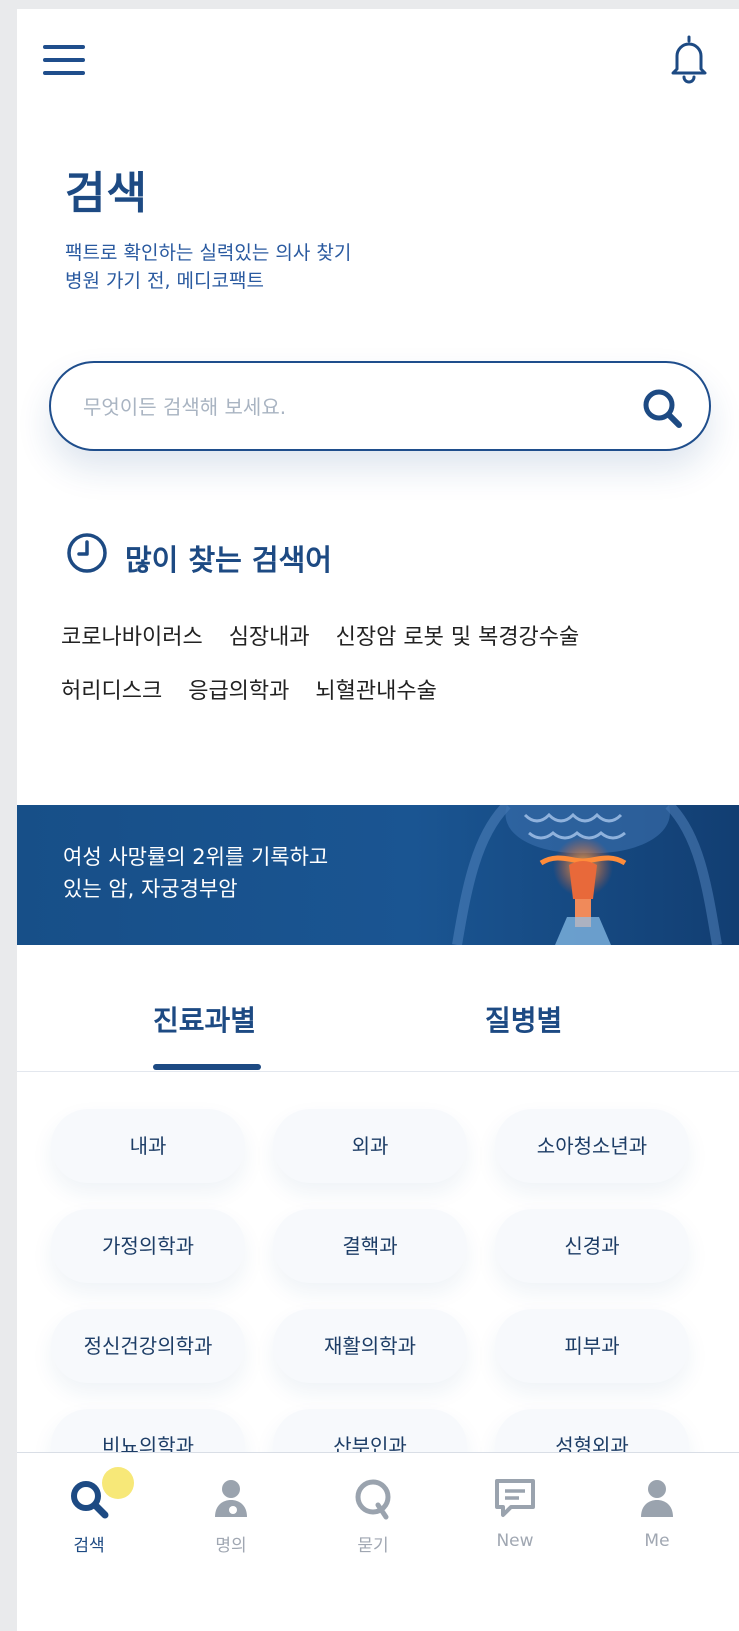 The width and height of the screenshot is (739, 1631). What do you see at coordinates (204, 1019) in the screenshot?
I see `tab-by-department: 진료과별` at bounding box center [204, 1019].